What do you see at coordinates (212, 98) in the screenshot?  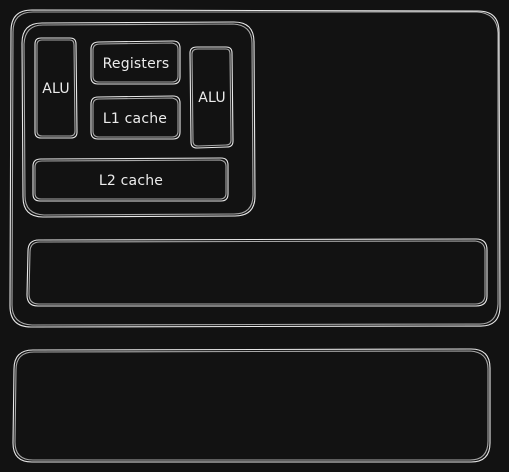 I see `alu-right-label: ALU` at bounding box center [212, 98].